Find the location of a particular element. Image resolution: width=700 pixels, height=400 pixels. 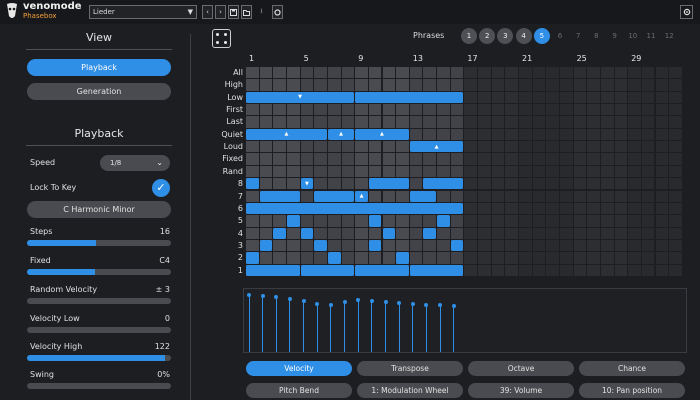

tab-velocity: Velocity is located at coordinates (299, 368).